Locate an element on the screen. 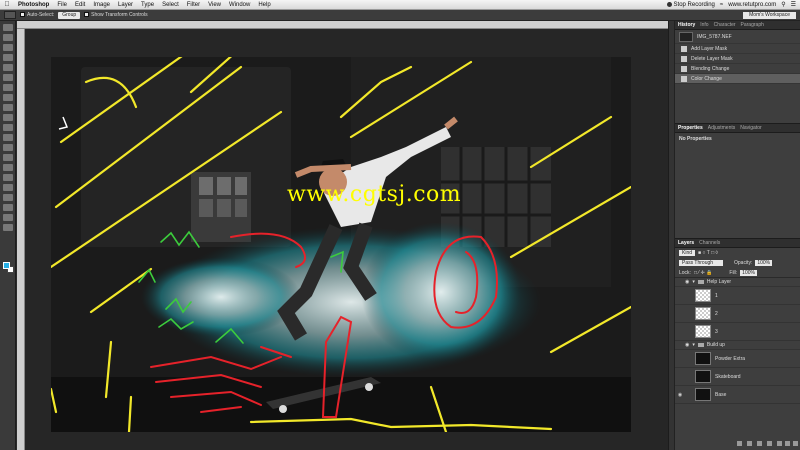 The width and height of the screenshot is (800, 450). layer-row: ◉ Base is located at coordinates (737, 395).